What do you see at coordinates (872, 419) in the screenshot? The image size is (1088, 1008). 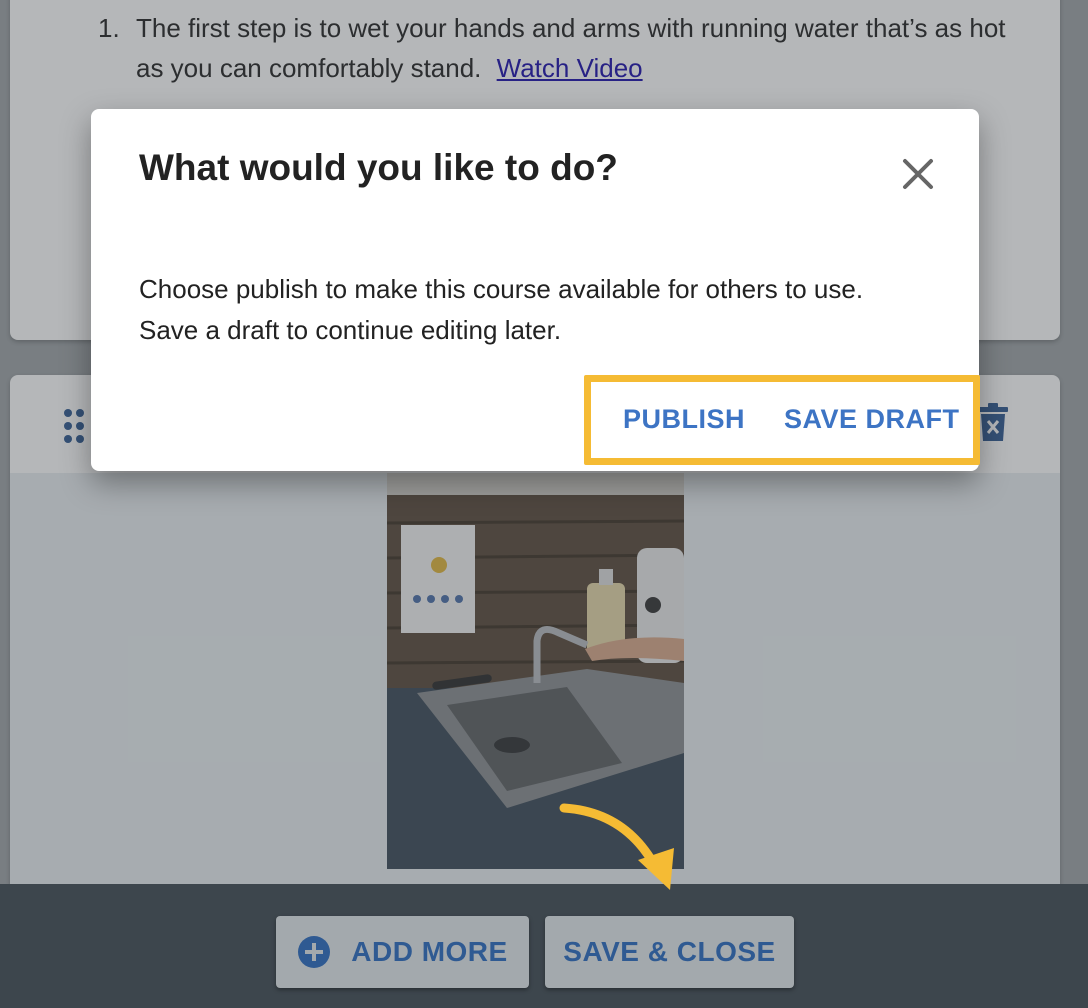 I see `save-draft-button: SAVE DRAFT` at bounding box center [872, 419].